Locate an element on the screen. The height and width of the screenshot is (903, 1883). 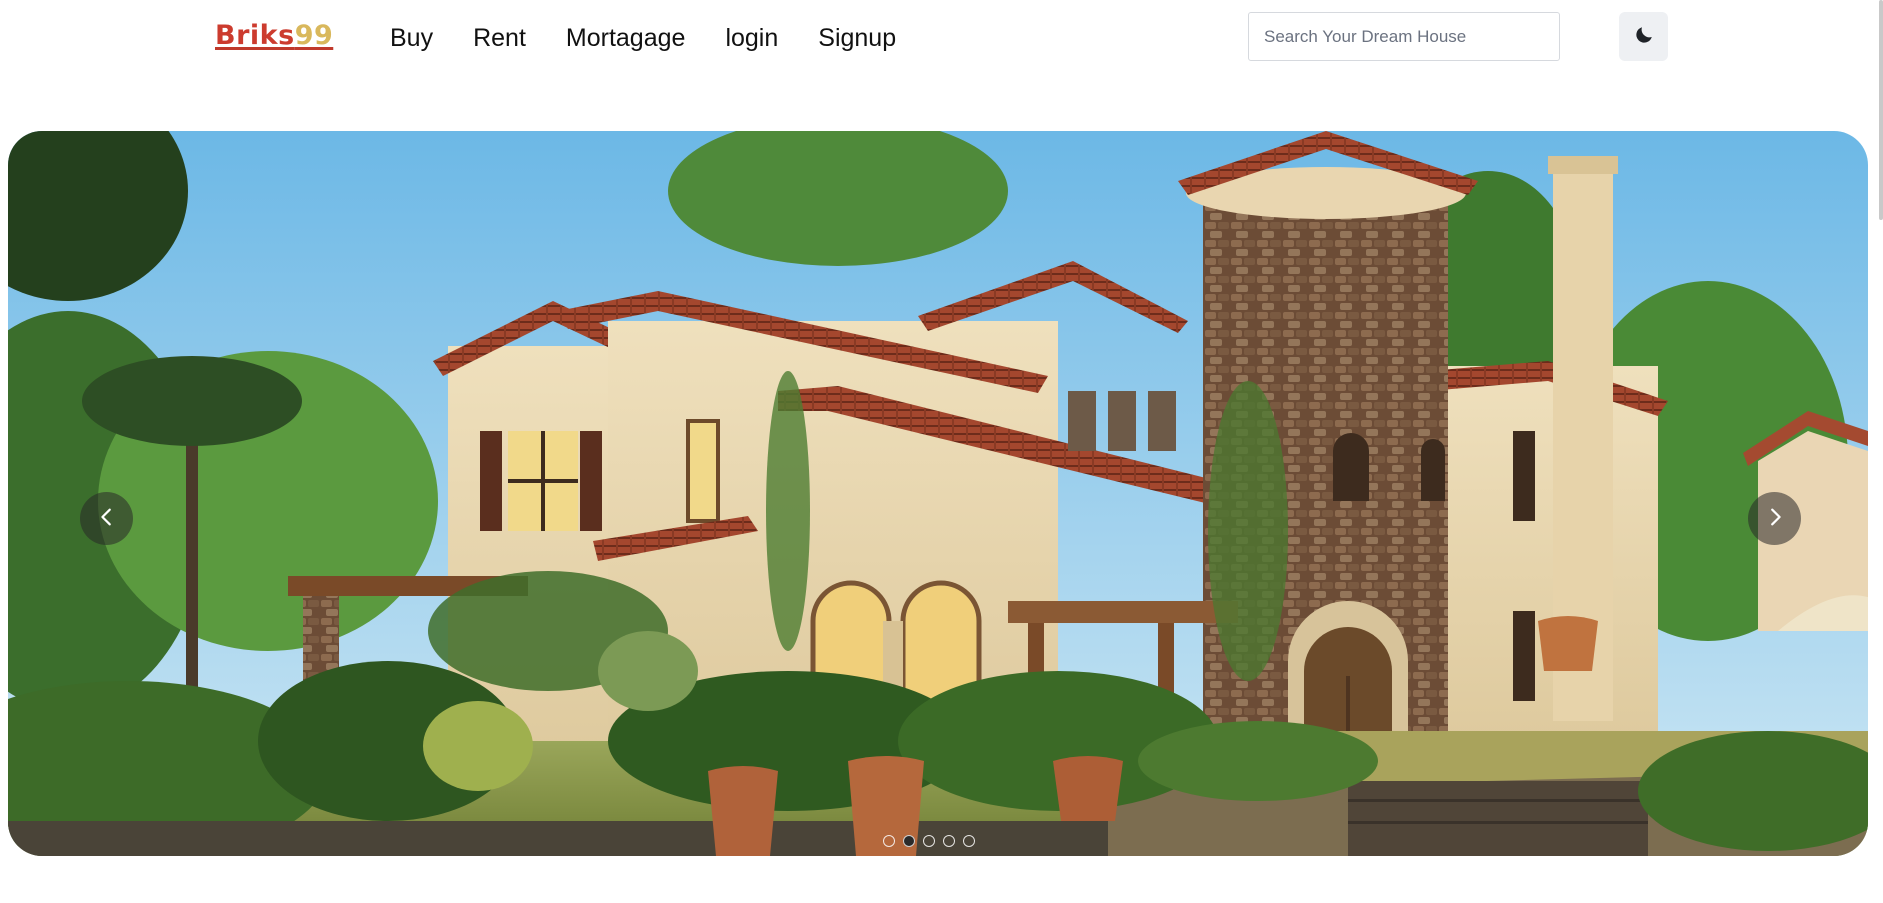
nav-link-signup: Signup is located at coordinates (857, 38).